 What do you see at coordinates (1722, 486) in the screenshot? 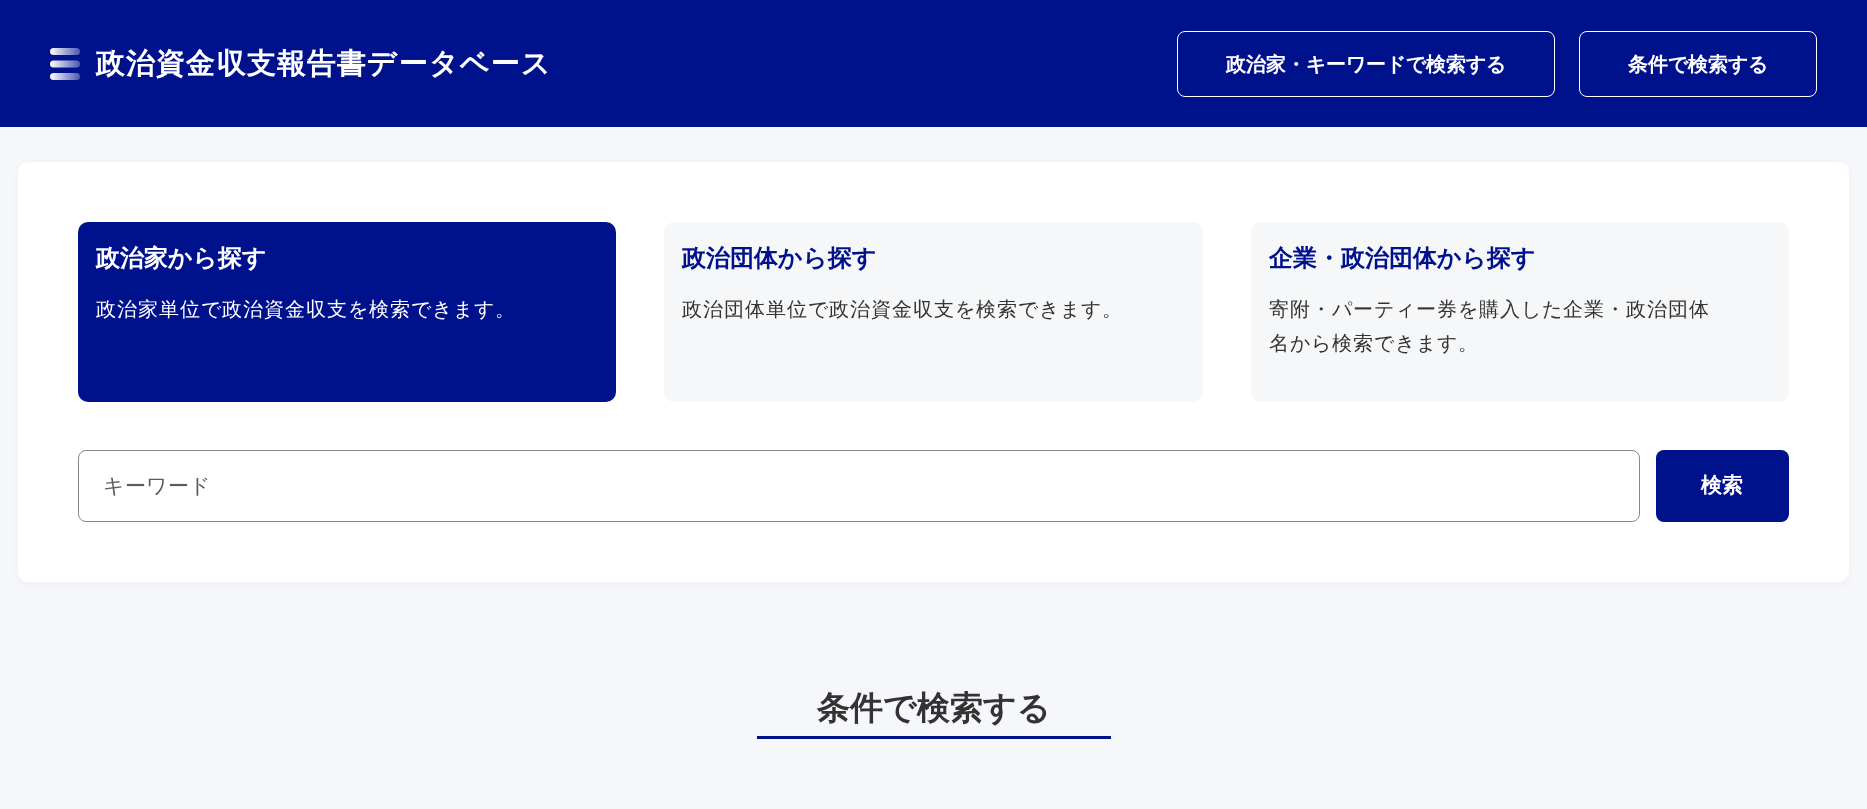
I see `search-button: 検索` at bounding box center [1722, 486].